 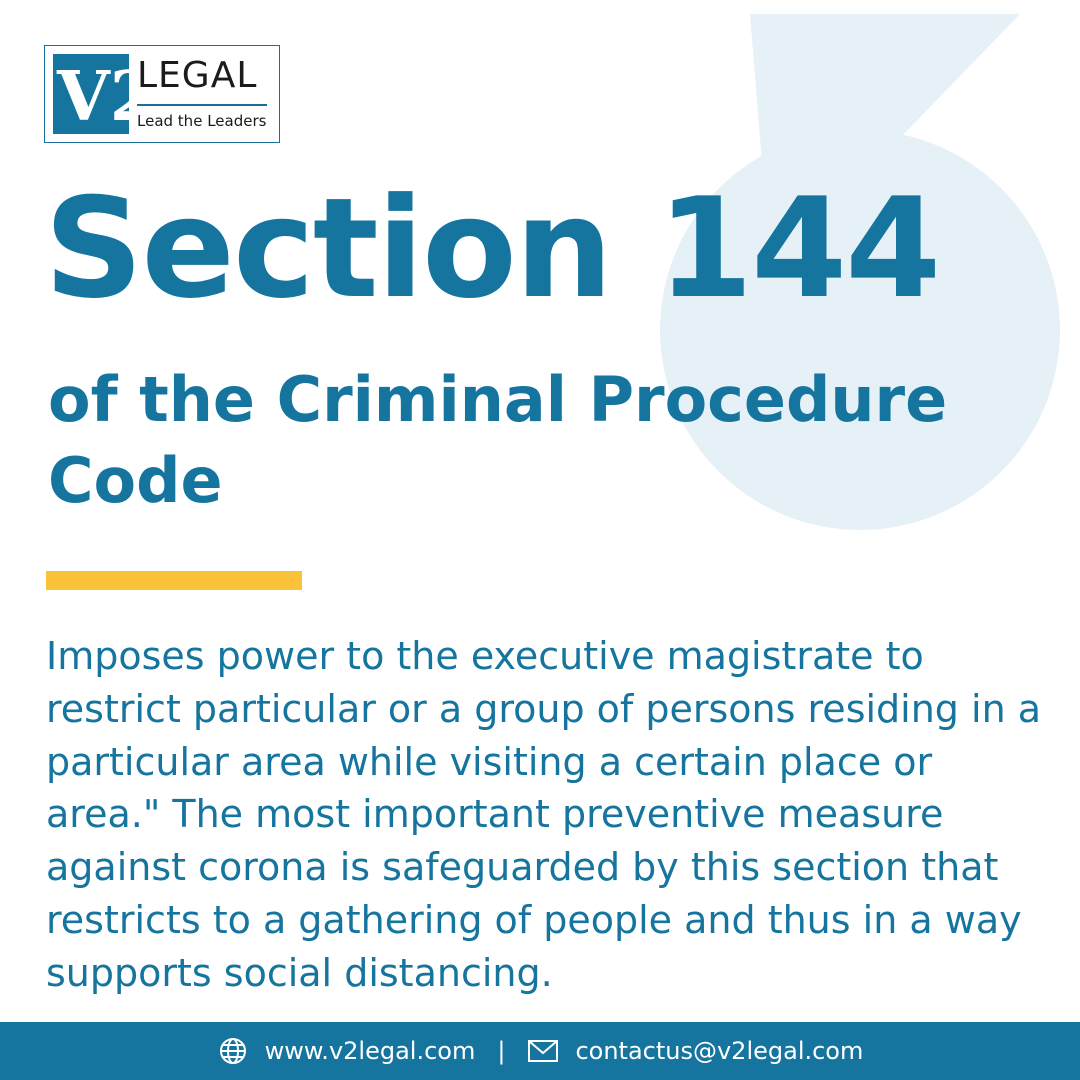 I want to click on globe-icon, so click(x=233, y=1051).